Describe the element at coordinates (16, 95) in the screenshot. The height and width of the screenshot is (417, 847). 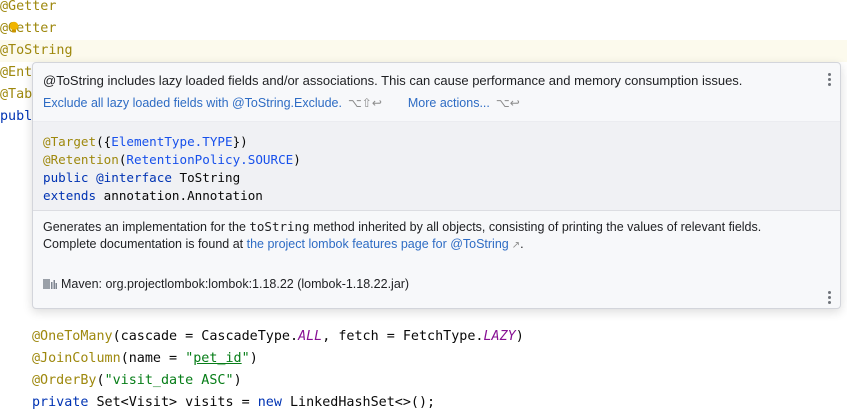
I see `code-line-5: @Tab` at that location.